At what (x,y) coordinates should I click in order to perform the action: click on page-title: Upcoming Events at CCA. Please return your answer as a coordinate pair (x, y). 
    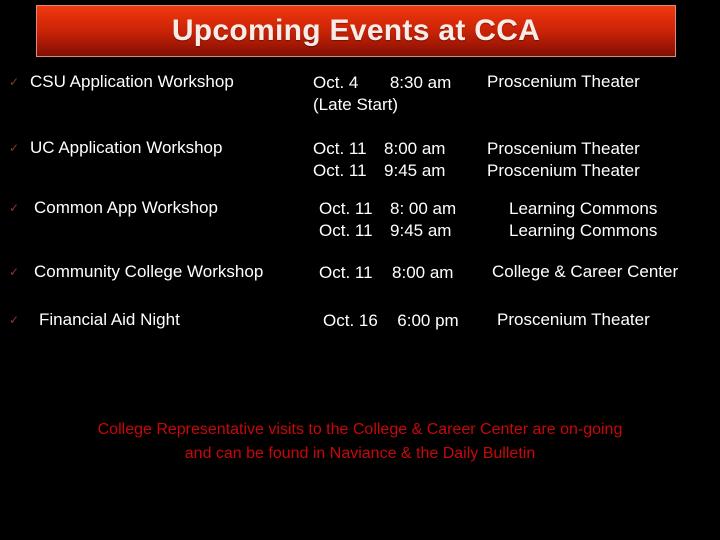
    Looking at the image, I should click on (356, 30).